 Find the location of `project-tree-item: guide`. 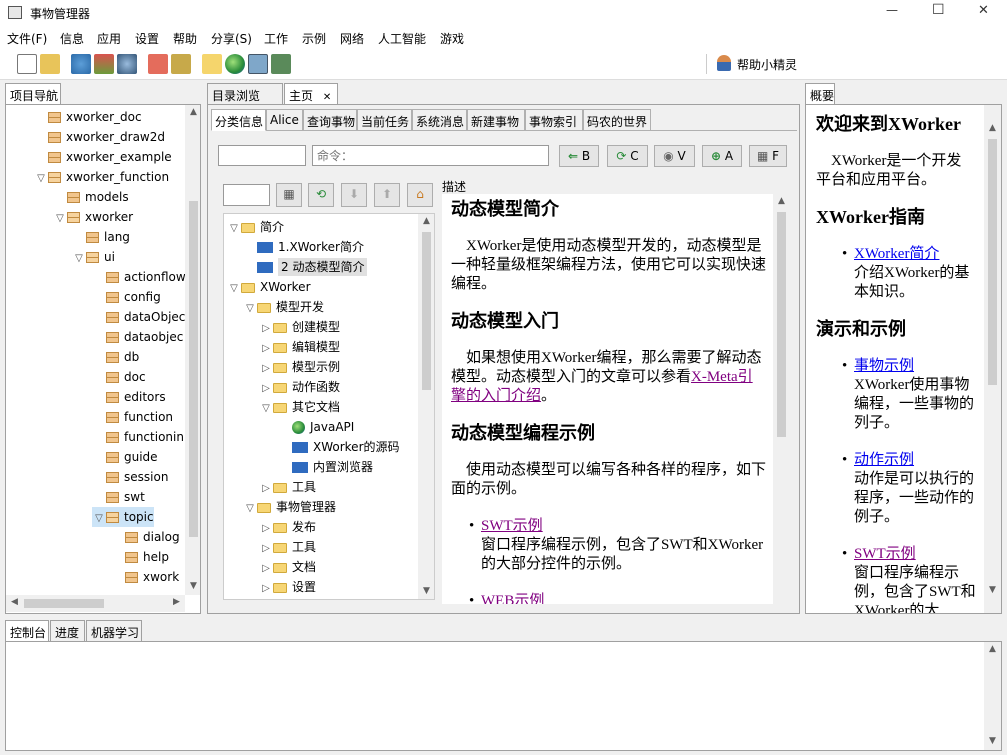

project-tree-item: guide is located at coordinates (125, 457).